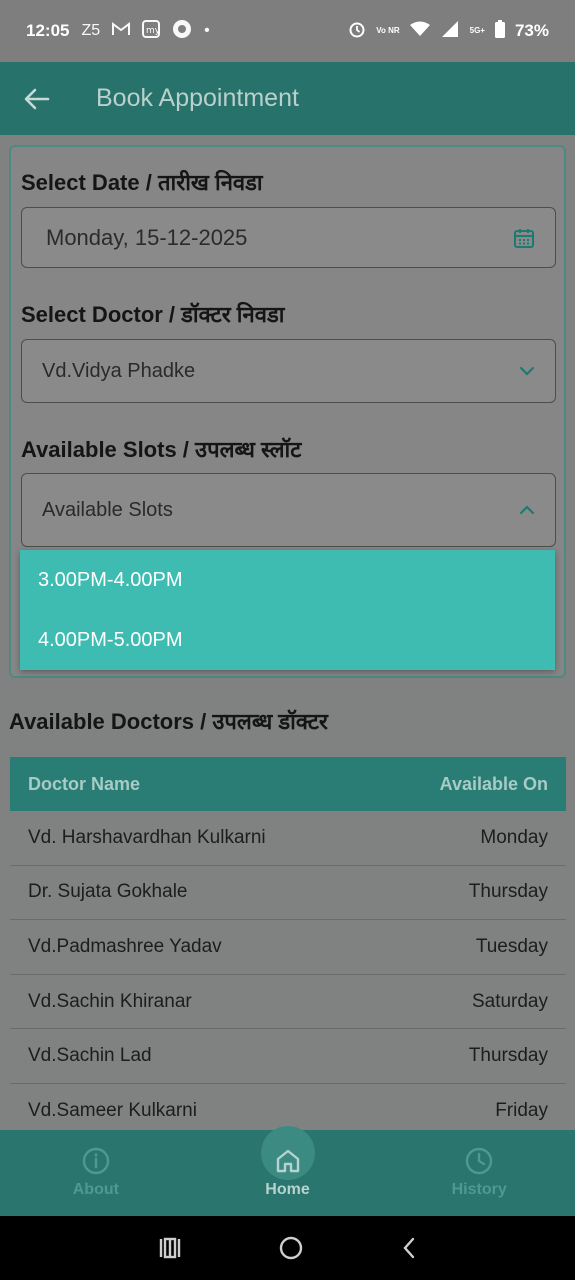 The image size is (575, 1280). Describe the element at coordinates (531, 30) in the screenshot. I see `battery-percent: 73%` at that location.